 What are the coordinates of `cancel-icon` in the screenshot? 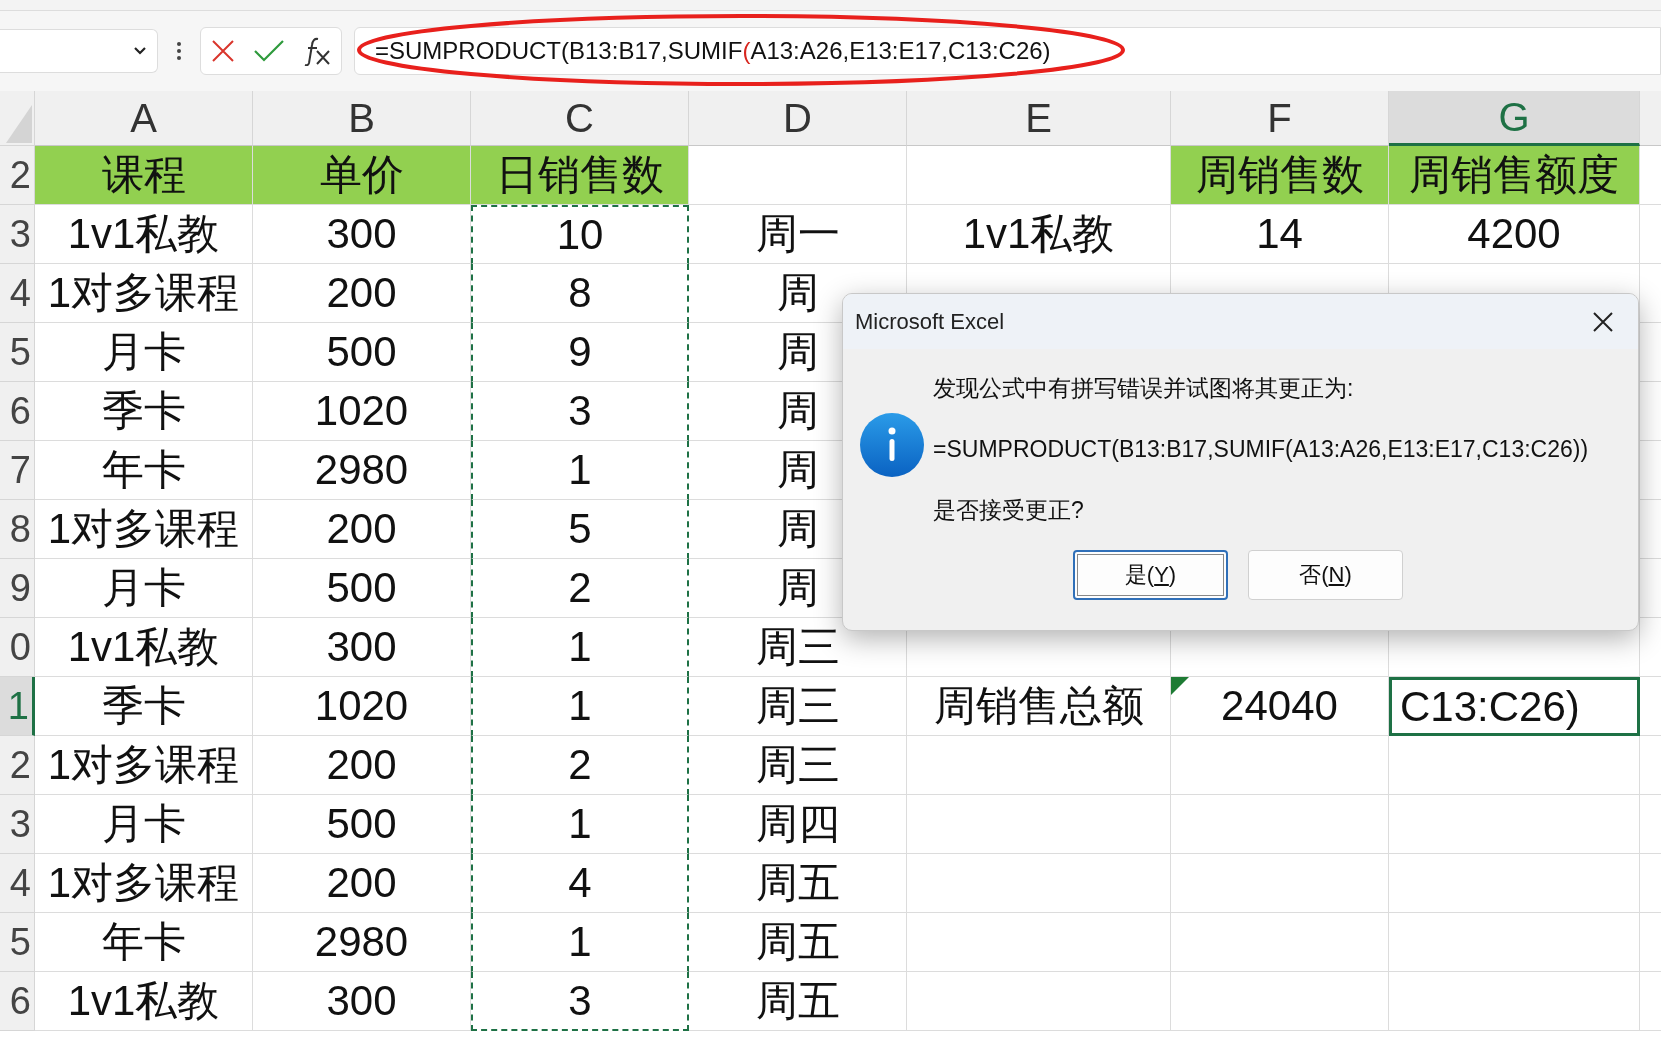 It's located at (222, 51).